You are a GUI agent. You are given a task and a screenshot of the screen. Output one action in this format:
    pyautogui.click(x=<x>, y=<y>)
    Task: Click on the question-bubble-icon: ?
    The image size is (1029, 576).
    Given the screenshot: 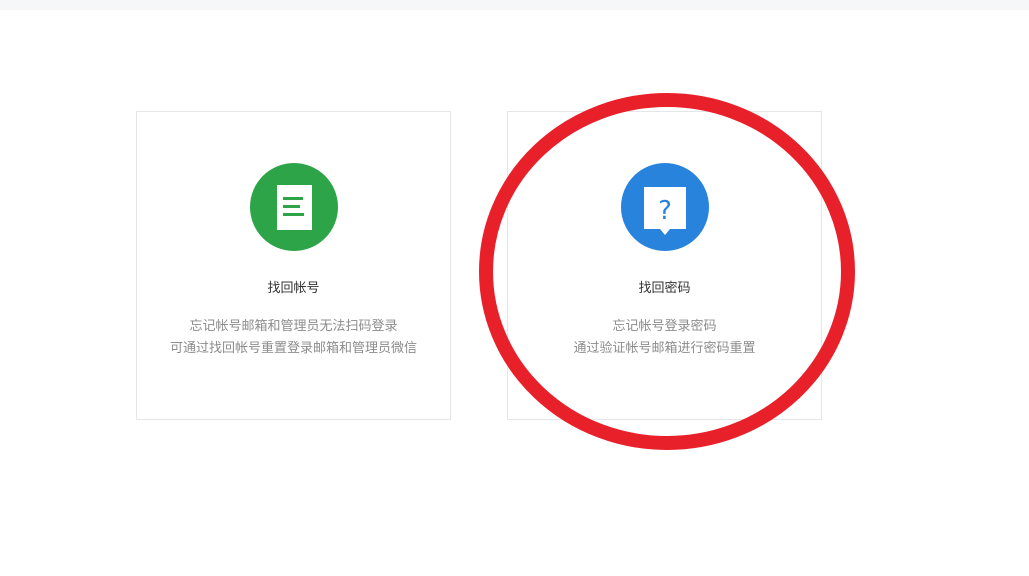 What is the action you would take?
    pyautogui.click(x=665, y=207)
    